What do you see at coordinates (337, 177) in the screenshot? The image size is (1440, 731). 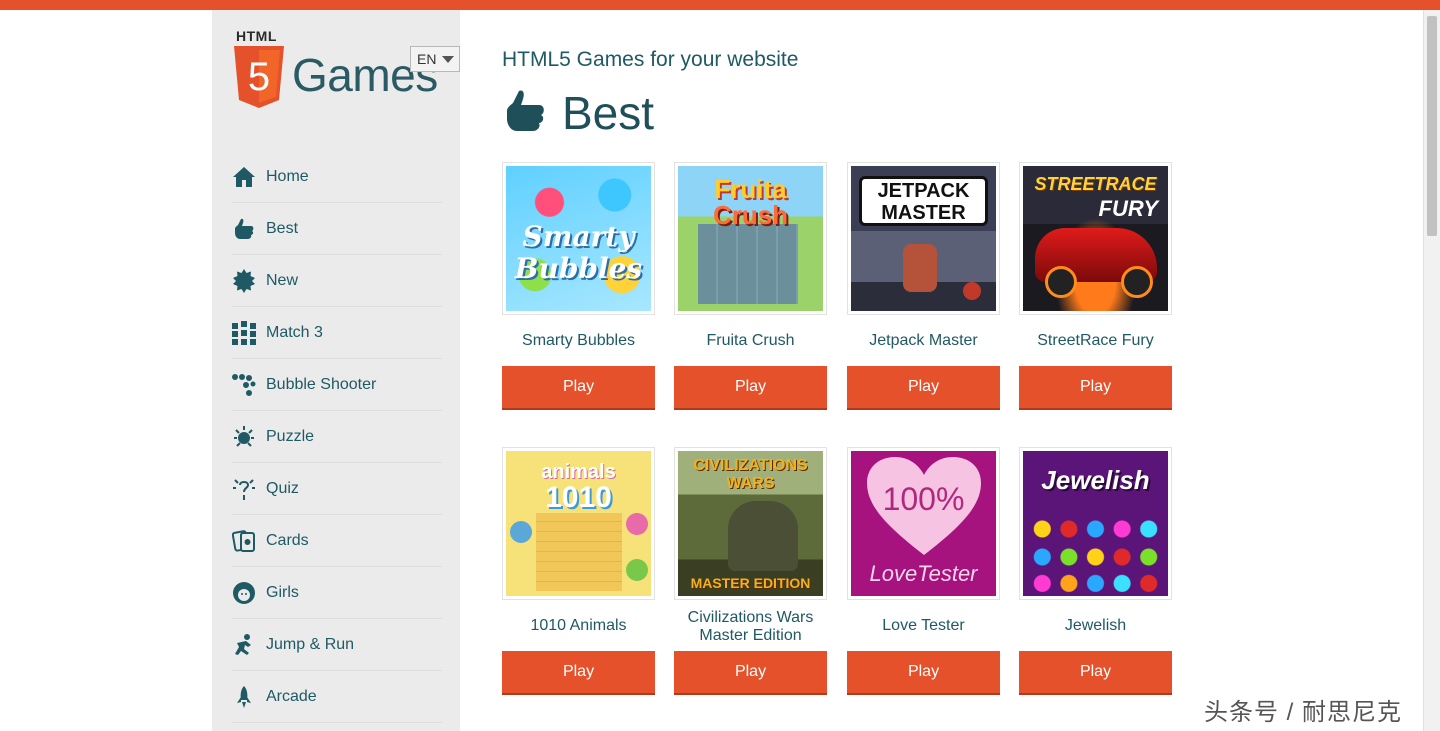 I see `nav-item-home: Home` at bounding box center [337, 177].